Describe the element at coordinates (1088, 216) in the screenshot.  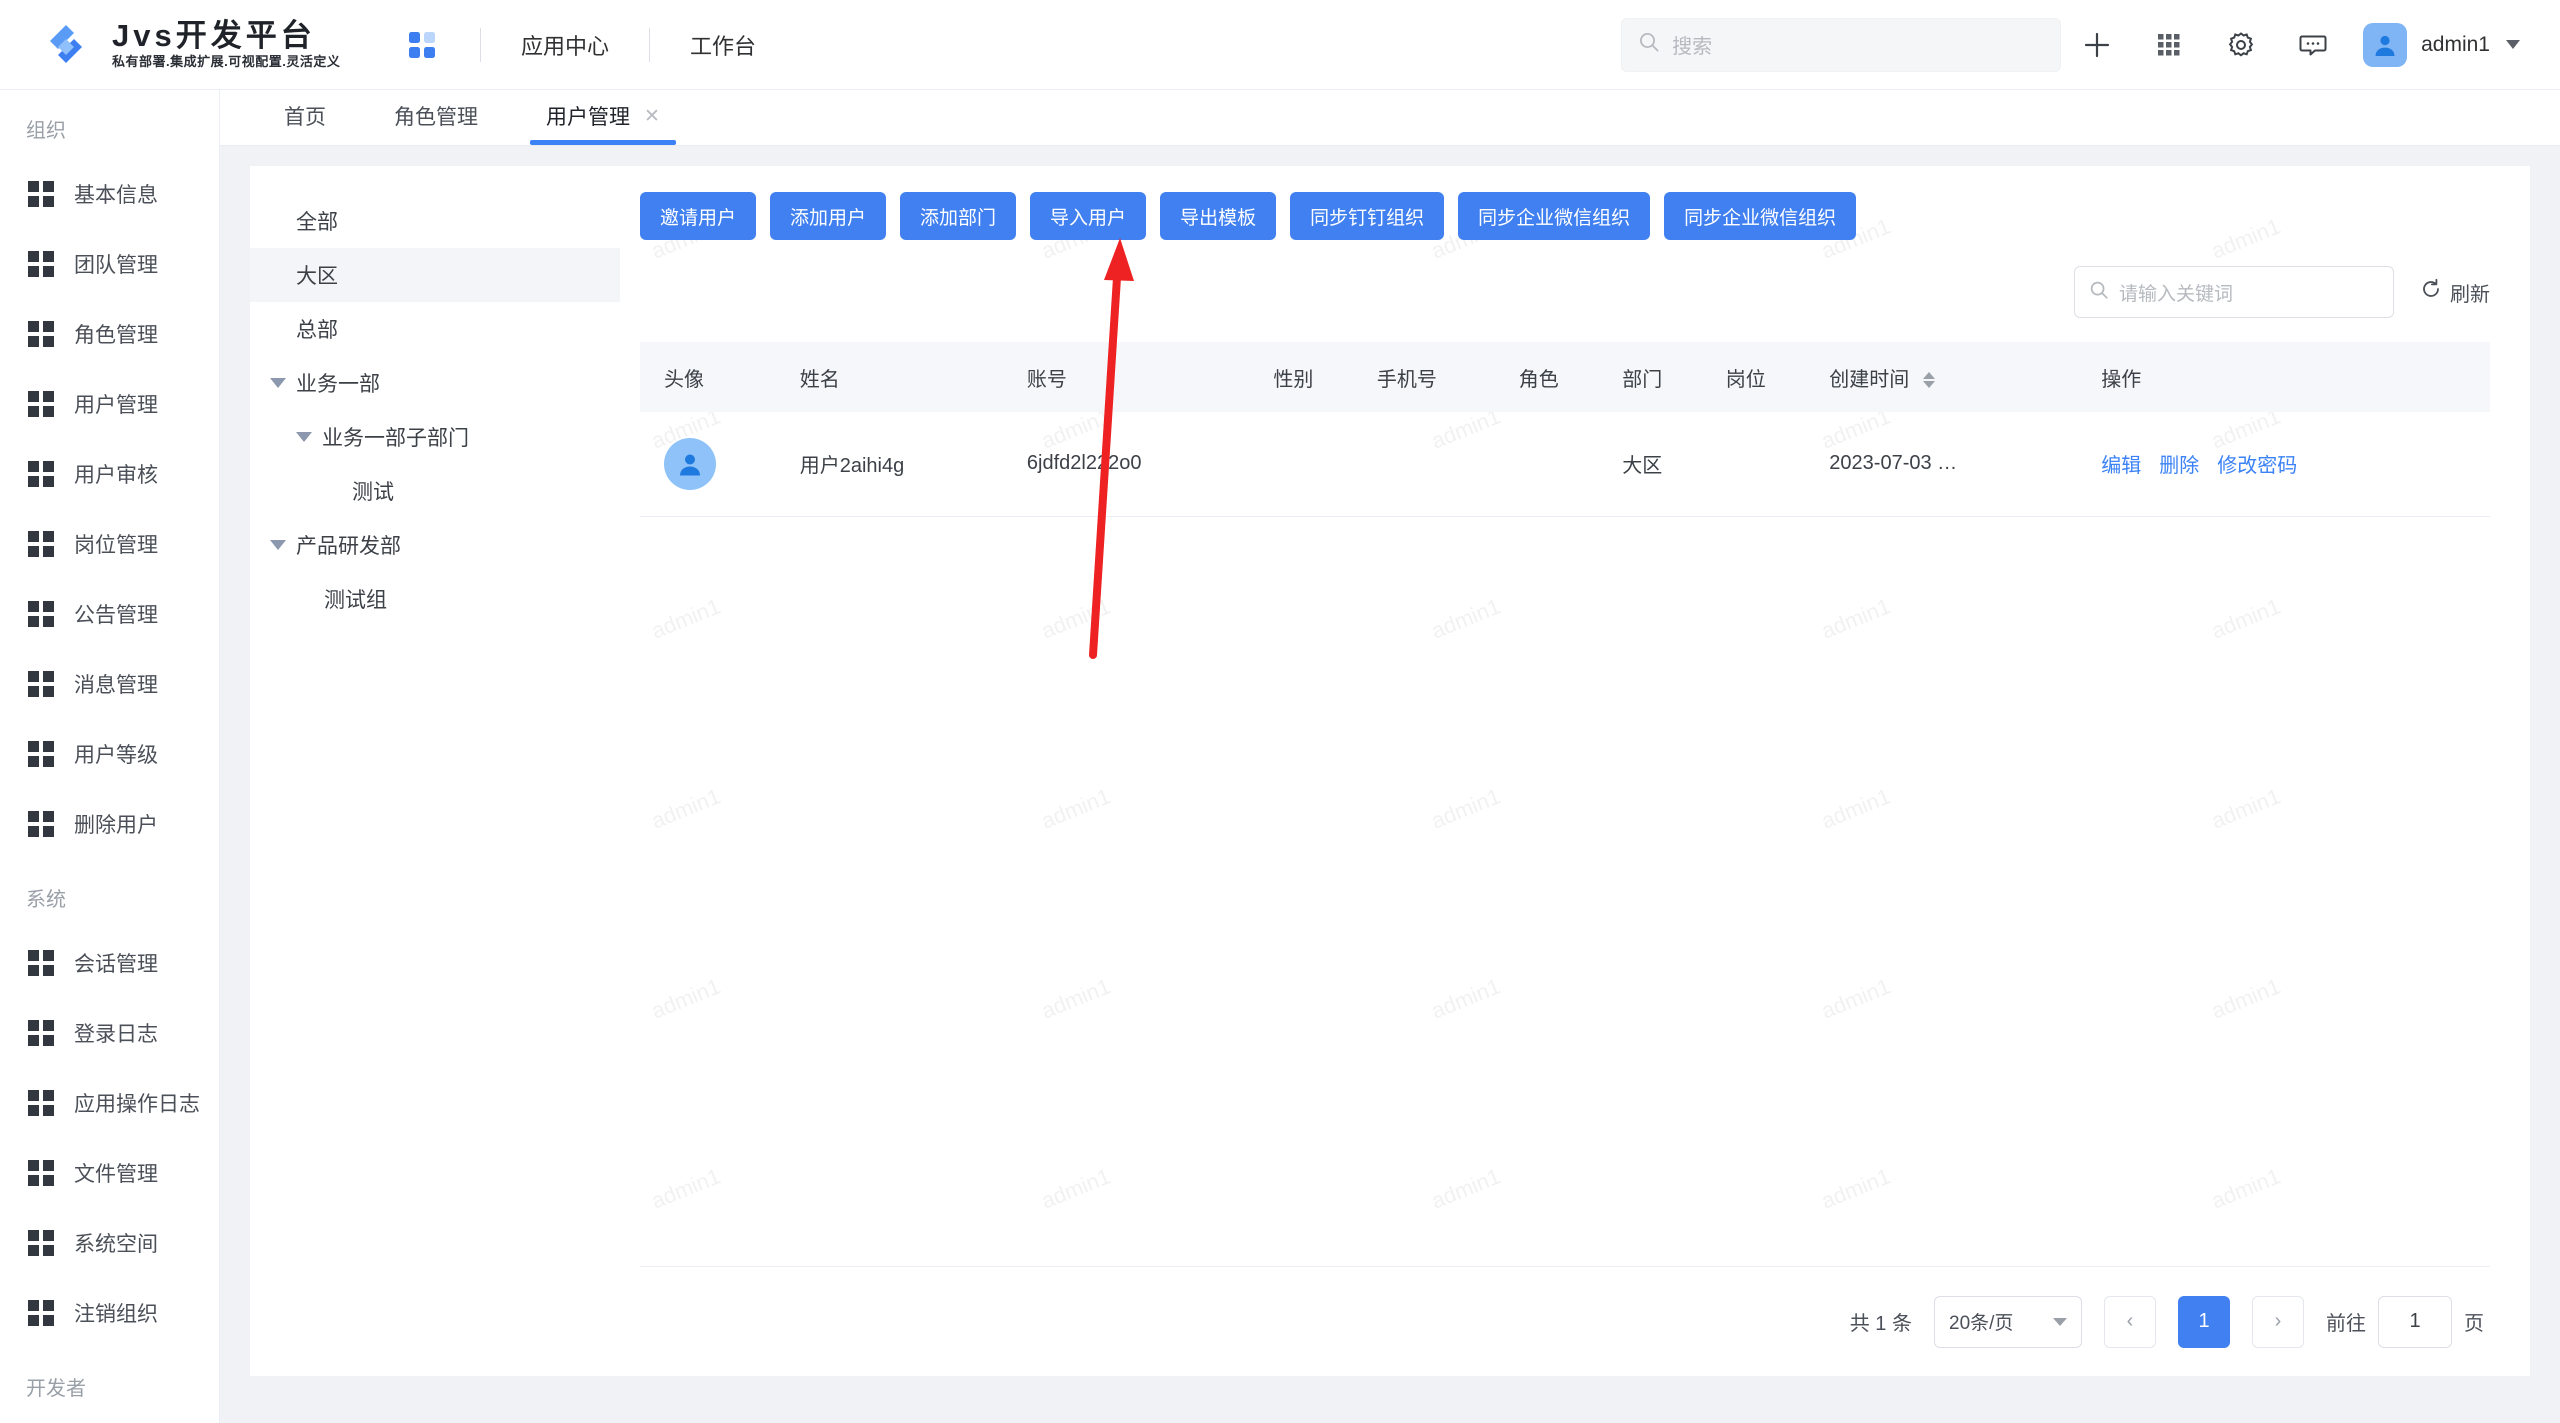
I see `import-user-button: 导入用户` at that location.